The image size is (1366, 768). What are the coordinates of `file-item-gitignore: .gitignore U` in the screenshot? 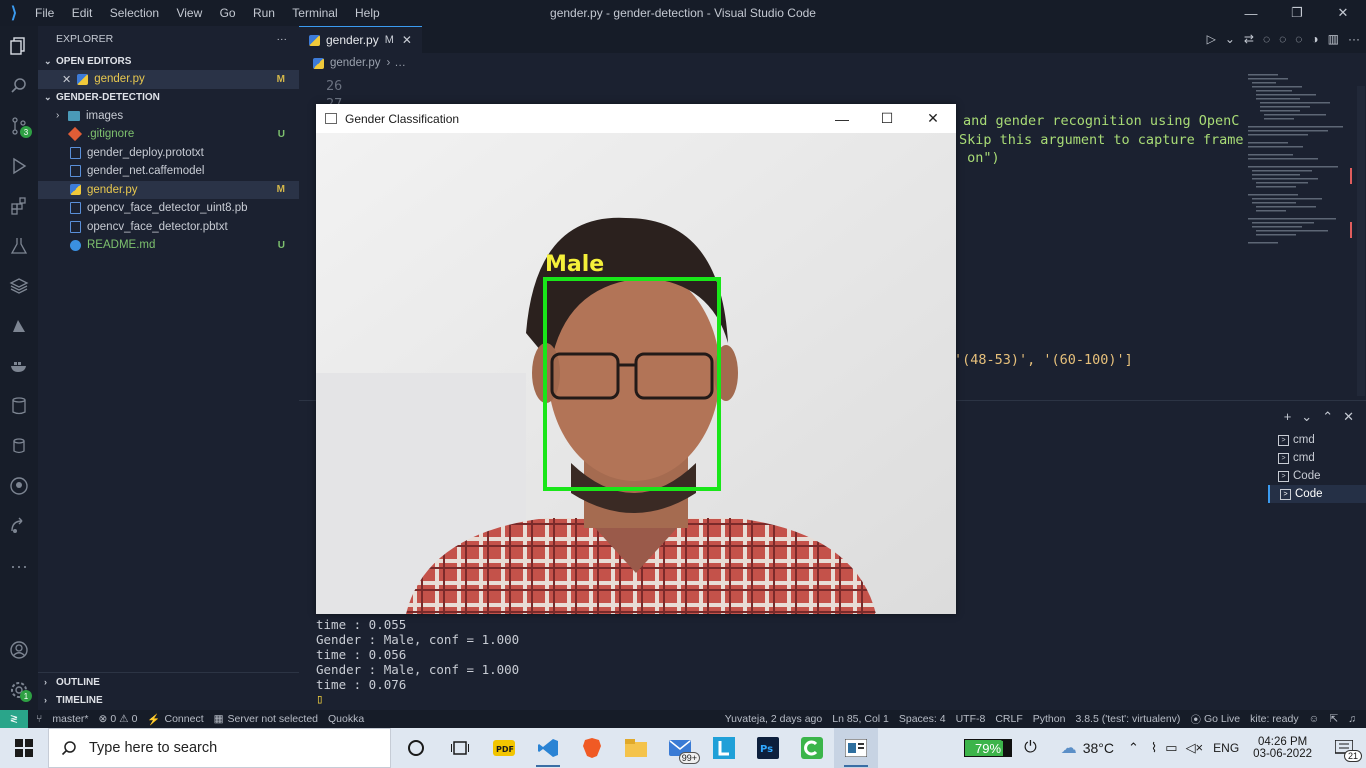 It's located at (168, 134).